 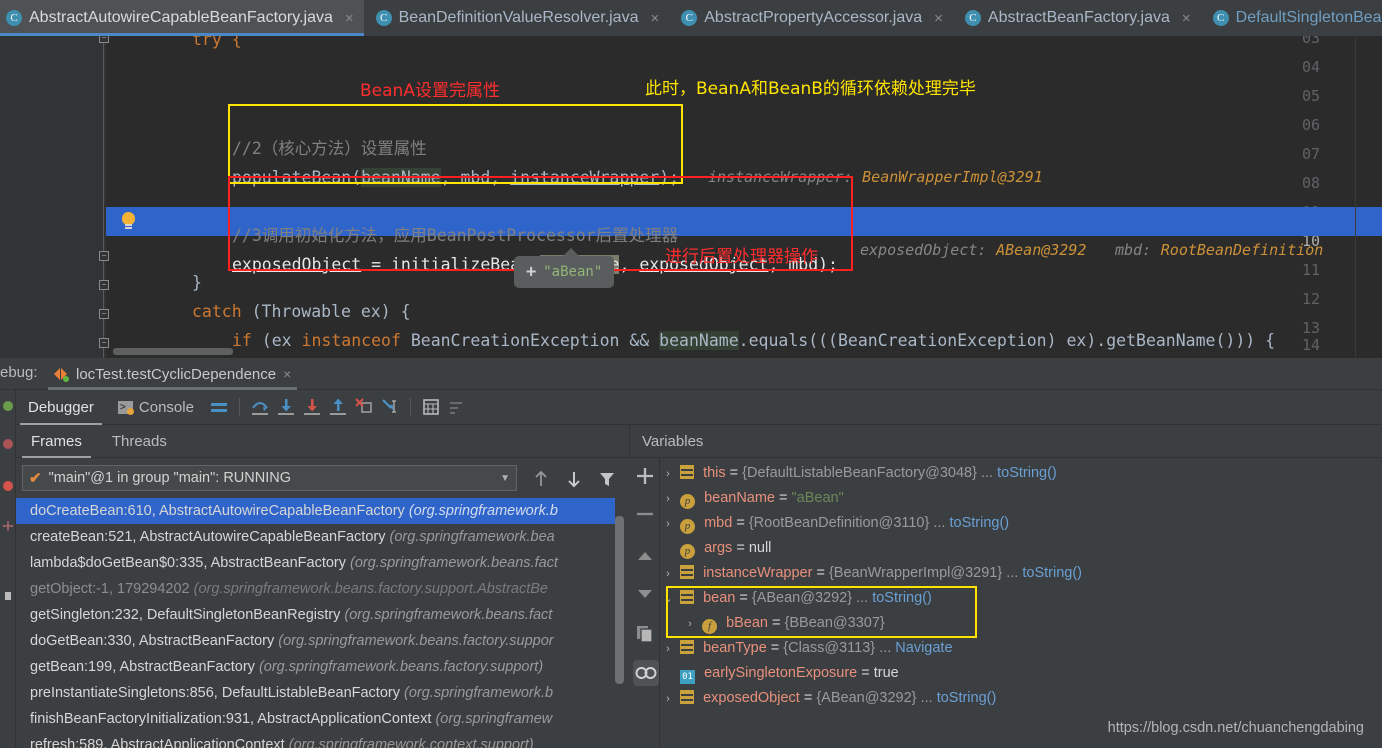 I want to click on editor-tab-3: C AbstractBeanFactory.java ×, so click(x=1077, y=18).